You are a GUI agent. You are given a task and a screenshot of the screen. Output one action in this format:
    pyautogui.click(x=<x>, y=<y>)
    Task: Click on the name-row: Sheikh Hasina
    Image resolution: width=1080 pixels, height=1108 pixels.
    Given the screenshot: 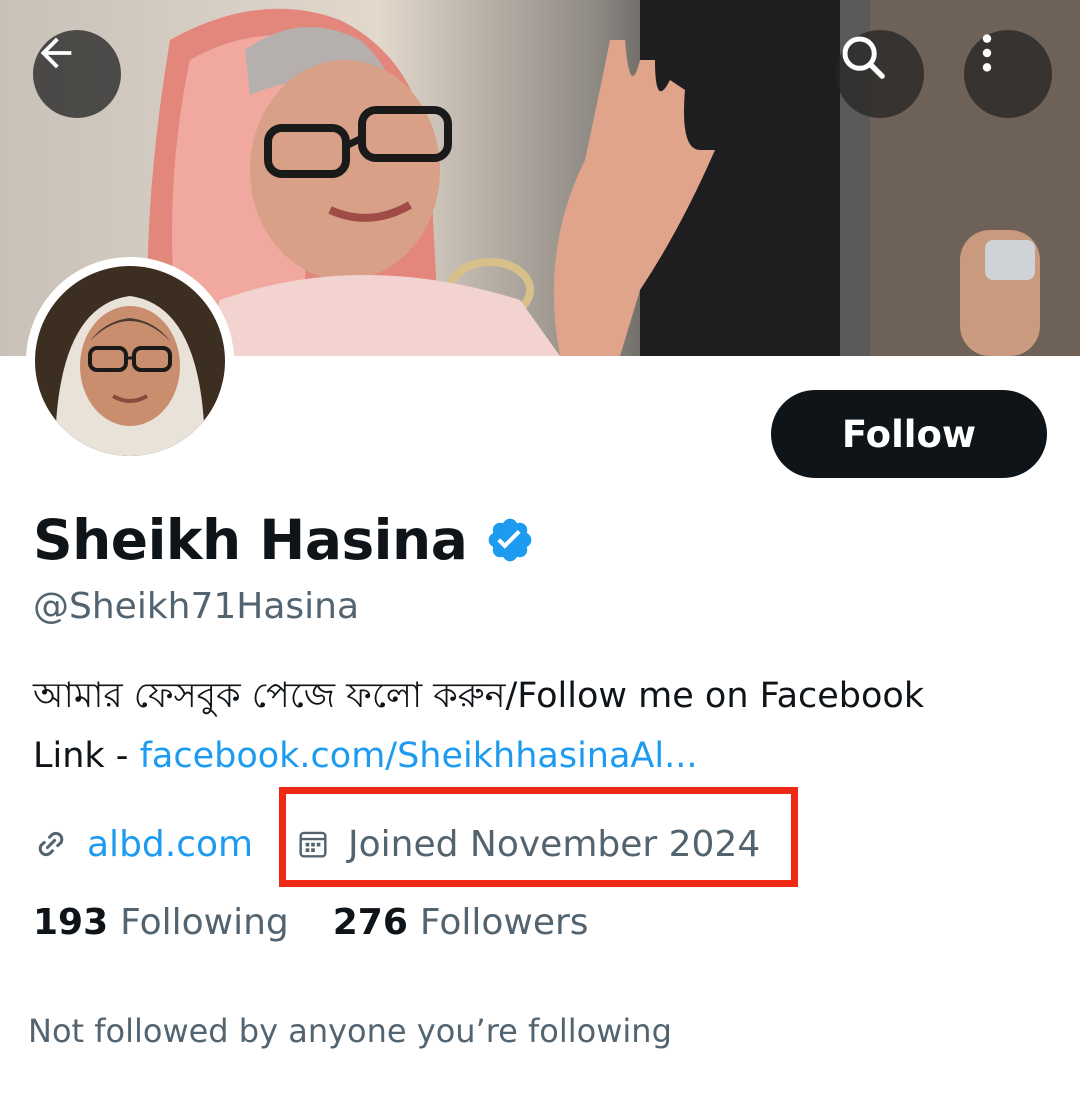 What is the action you would take?
    pyautogui.click(x=284, y=540)
    